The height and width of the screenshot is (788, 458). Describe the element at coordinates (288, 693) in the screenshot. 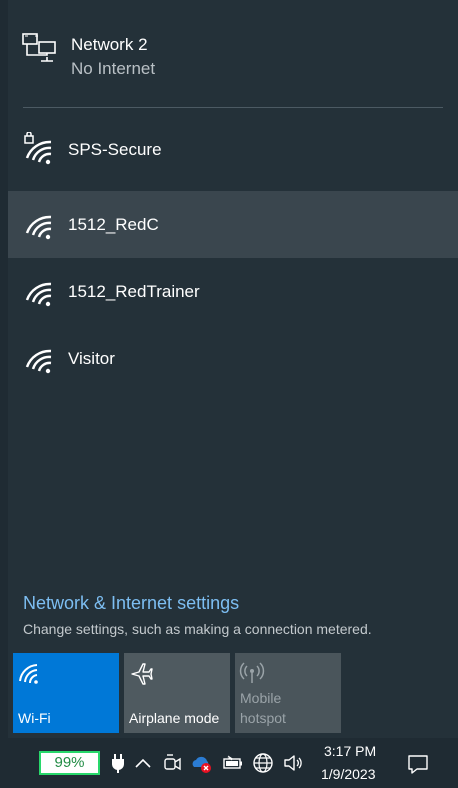

I see `mobile-hotspot-tile: Mobile hotspot` at that location.